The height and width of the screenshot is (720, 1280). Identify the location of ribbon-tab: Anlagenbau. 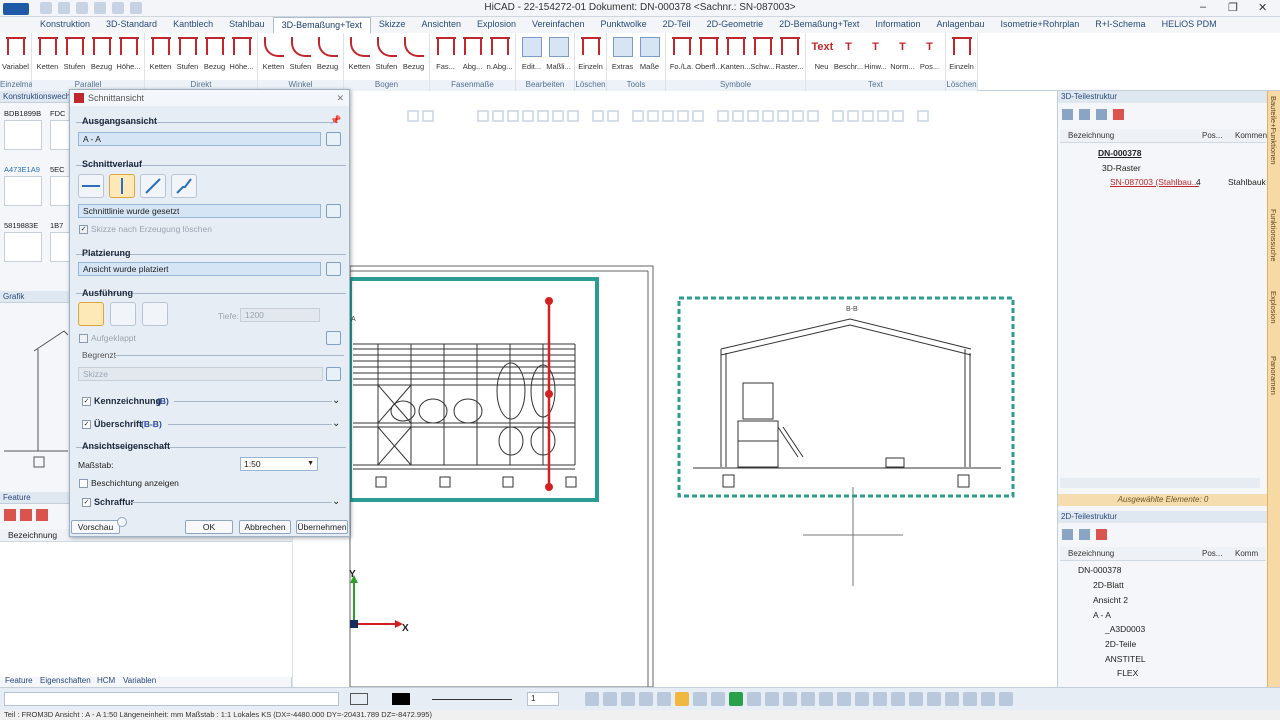
(960, 25).